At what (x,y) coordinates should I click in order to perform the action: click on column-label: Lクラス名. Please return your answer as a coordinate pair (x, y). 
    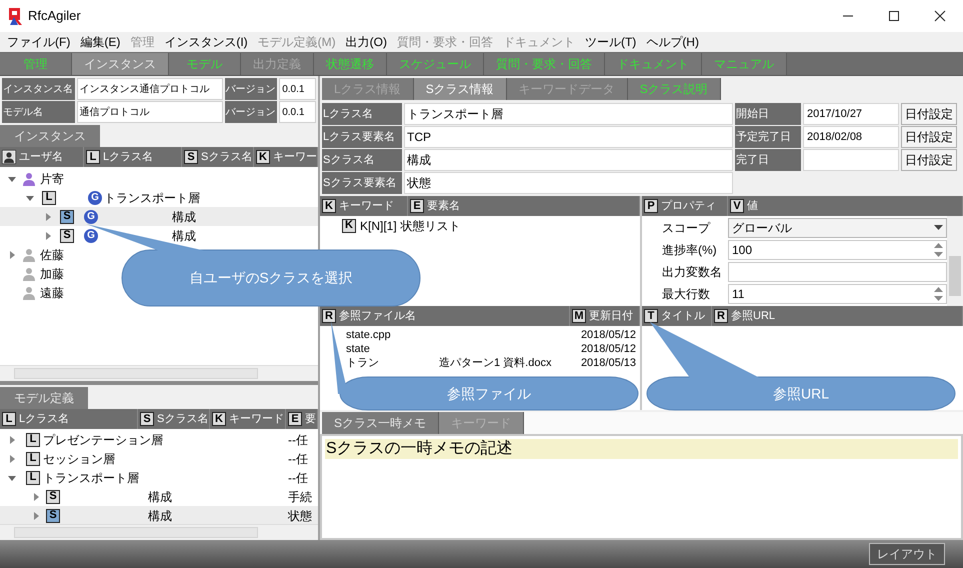
    Looking at the image, I should click on (128, 157).